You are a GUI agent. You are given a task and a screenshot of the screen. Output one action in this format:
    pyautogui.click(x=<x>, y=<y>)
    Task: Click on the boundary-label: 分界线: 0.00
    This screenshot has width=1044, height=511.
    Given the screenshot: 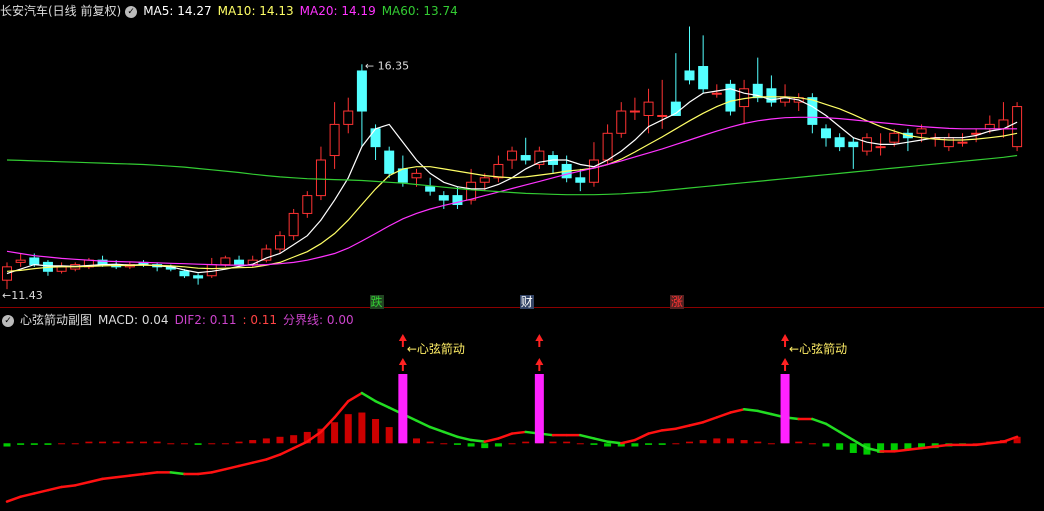 What is the action you would take?
    pyautogui.click(x=318, y=320)
    